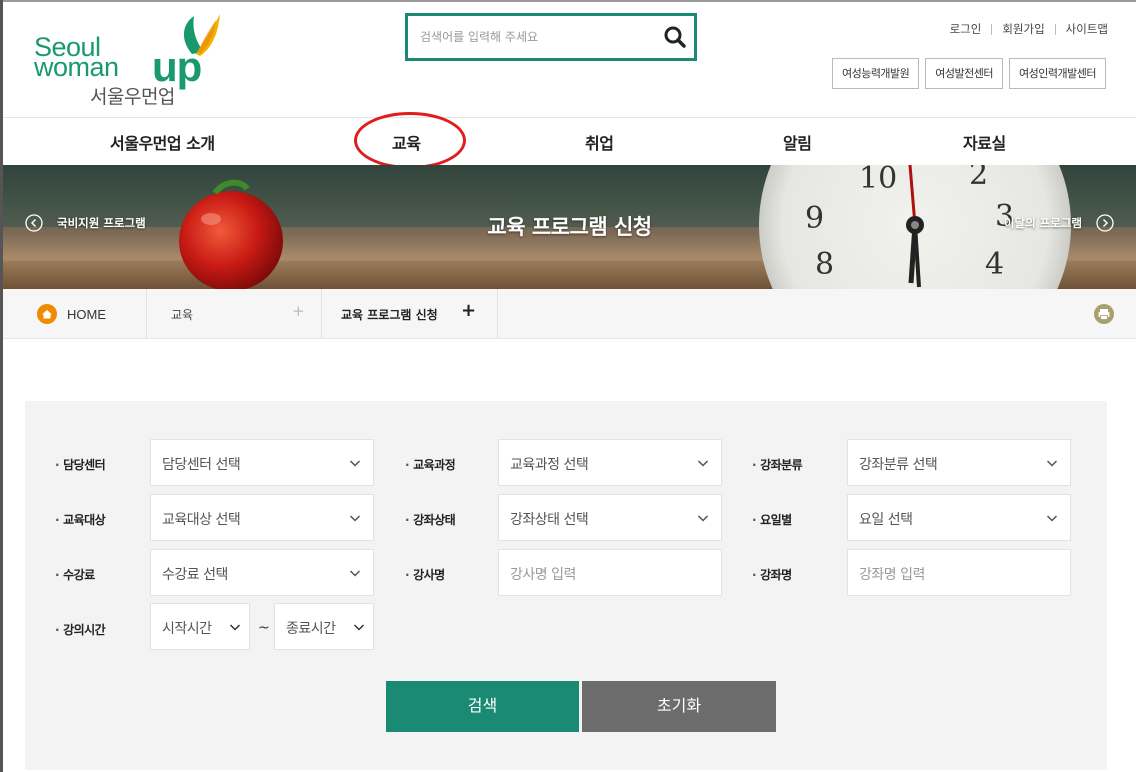 The image size is (1136, 772). What do you see at coordinates (964, 73) in the screenshot?
I see `shortcut-development-center-button: 여성발전센터` at bounding box center [964, 73].